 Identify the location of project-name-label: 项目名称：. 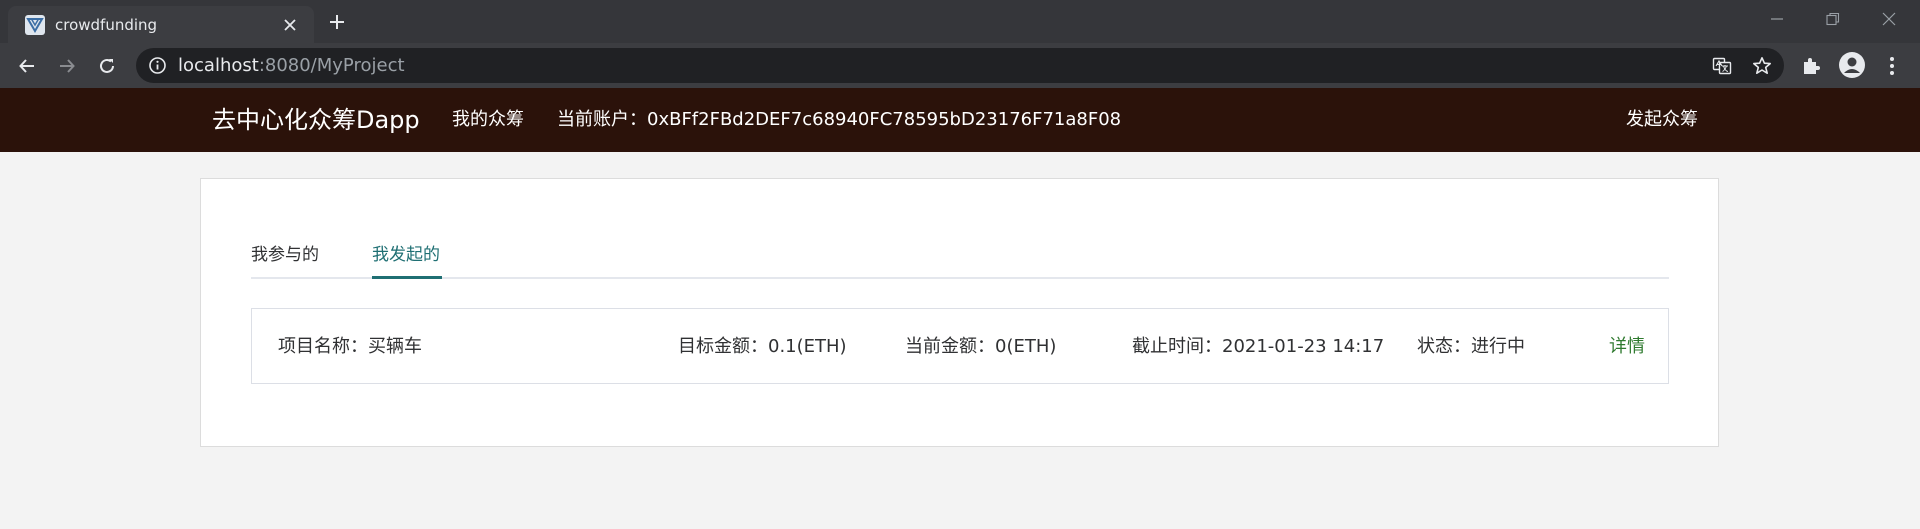
(323, 346).